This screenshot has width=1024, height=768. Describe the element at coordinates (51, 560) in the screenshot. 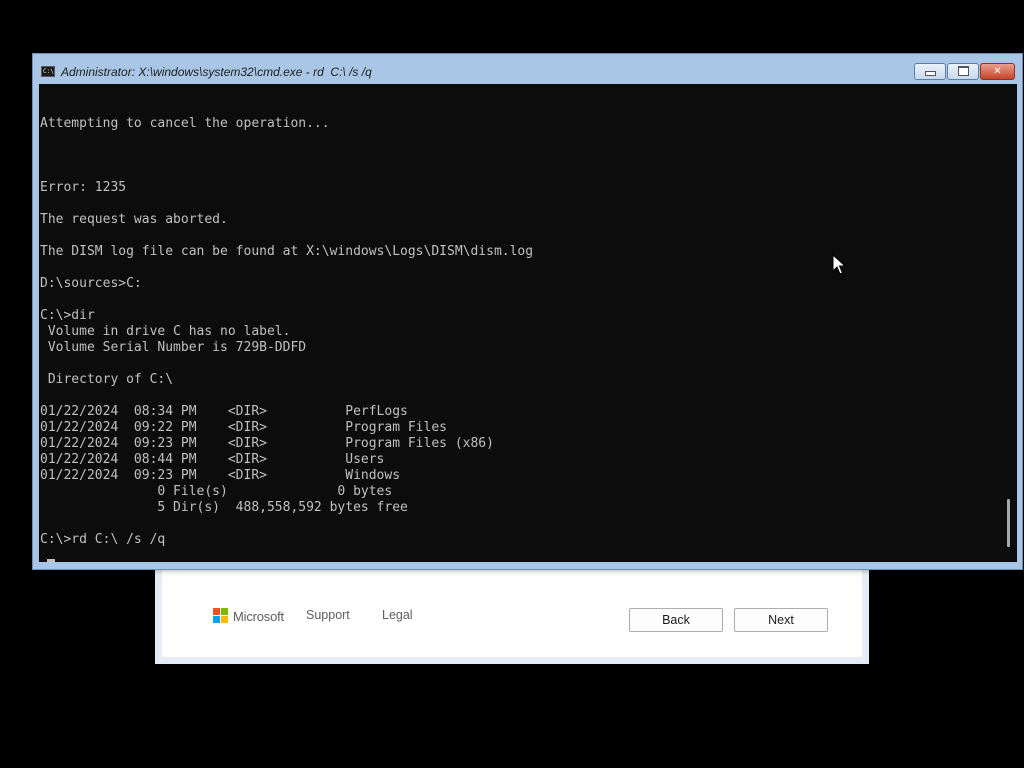

I see `text-cursor` at that location.